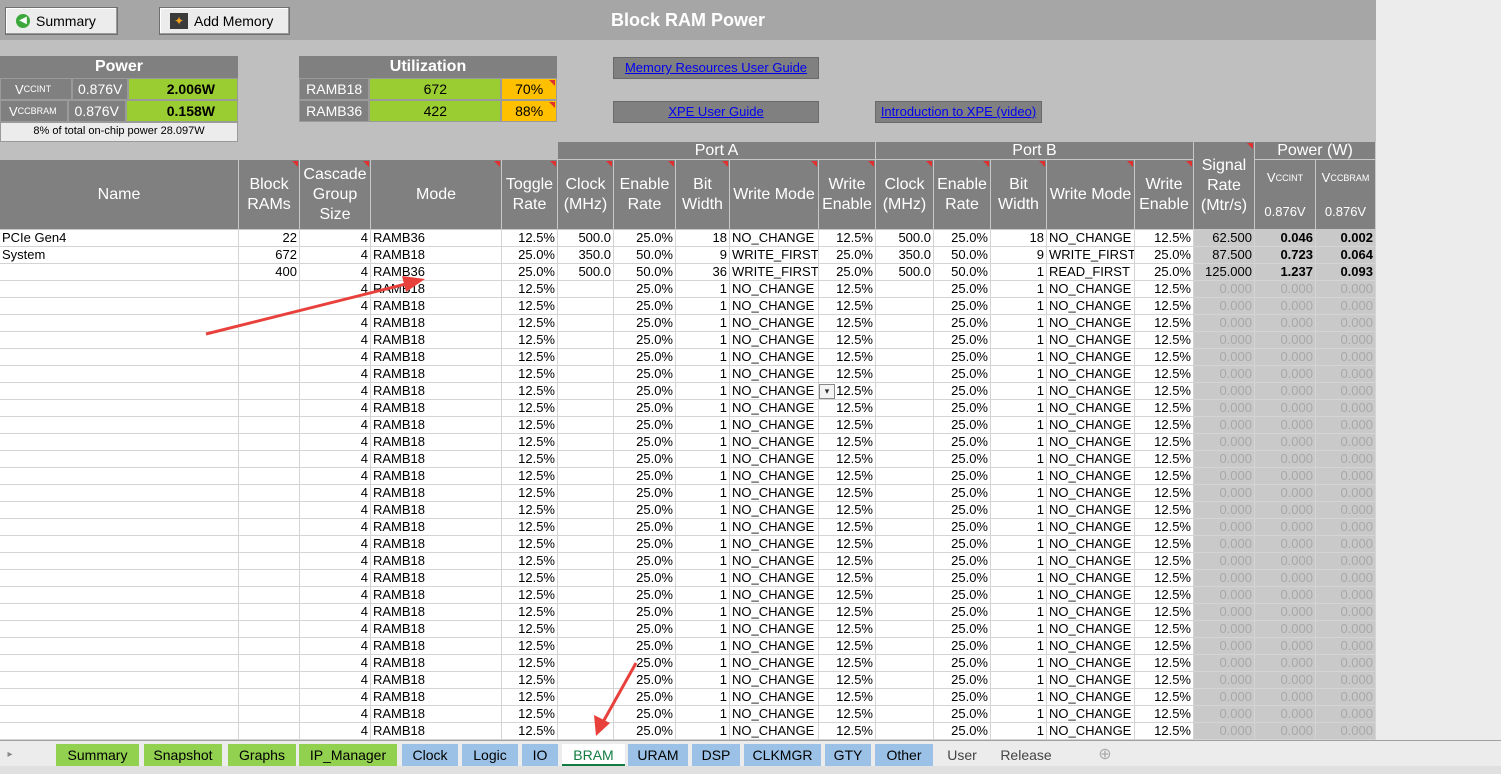 This screenshot has width=1501, height=774. I want to click on cell-b-clock: 500.0, so click(905, 238).